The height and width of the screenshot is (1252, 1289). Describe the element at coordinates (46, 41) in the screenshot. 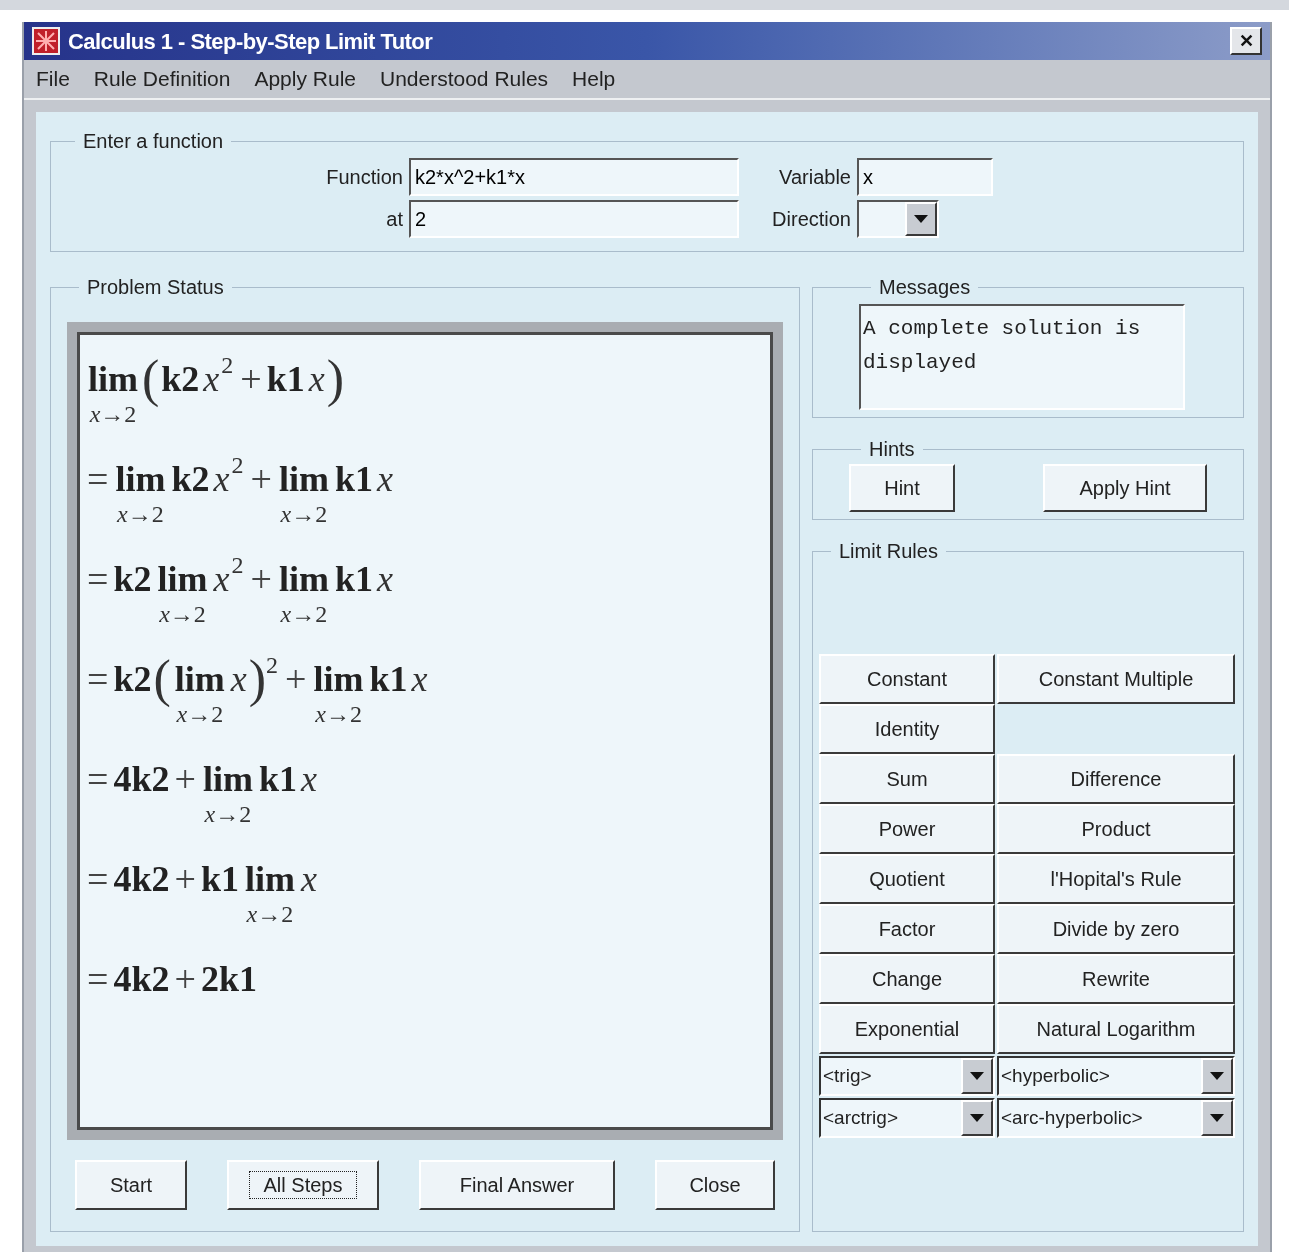

I see `app-icon` at that location.